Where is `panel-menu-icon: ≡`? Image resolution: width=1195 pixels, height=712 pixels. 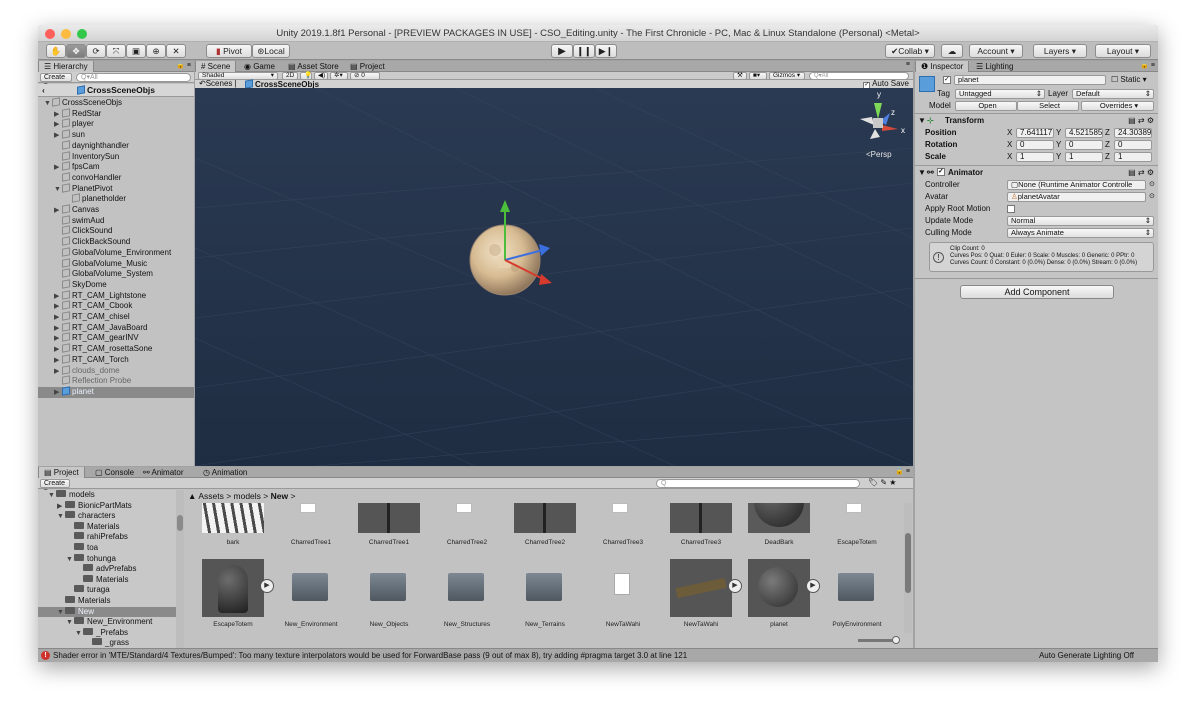 panel-menu-icon: ≡ is located at coordinates (908, 64).